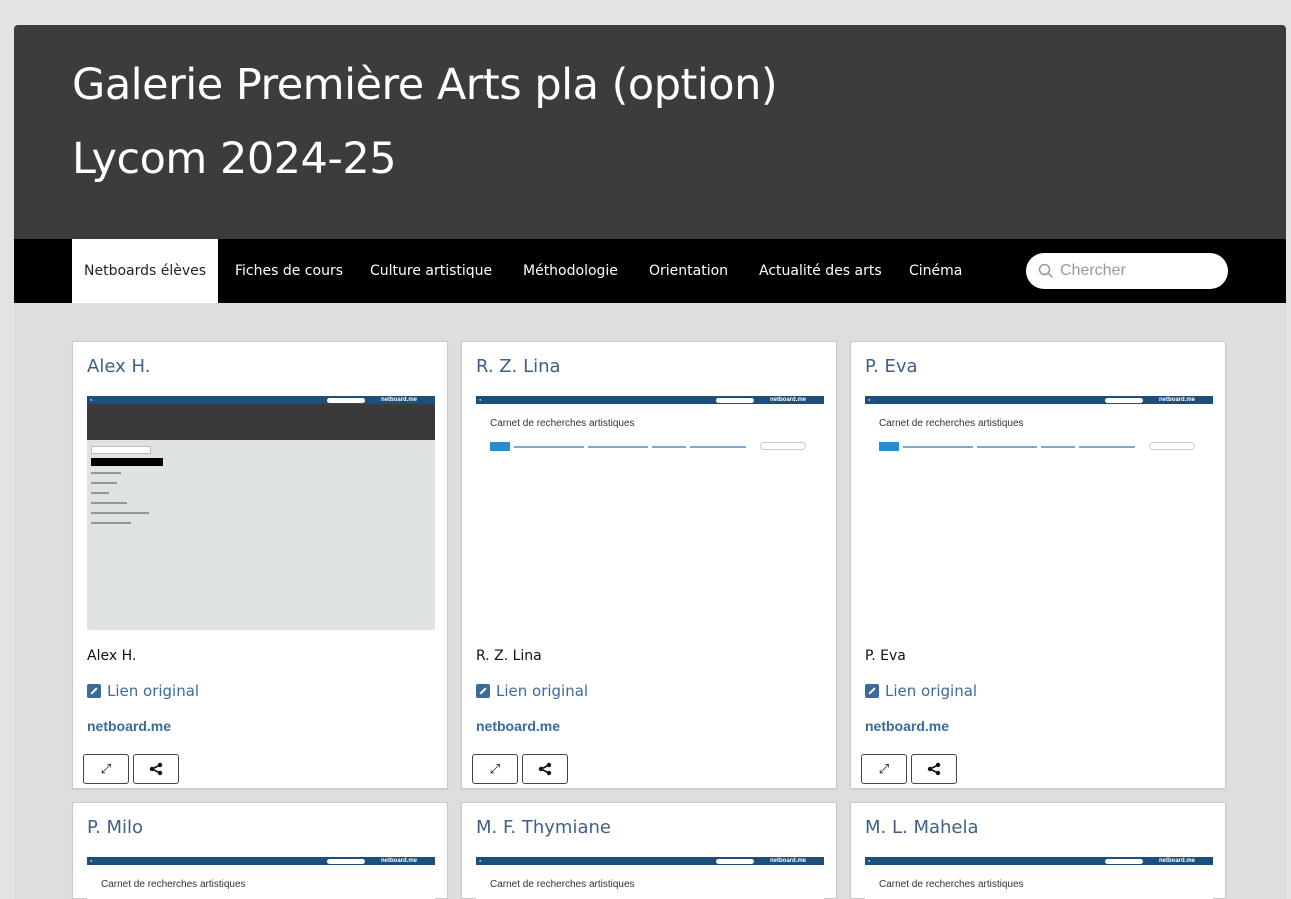 The height and width of the screenshot is (899, 1291). Describe the element at coordinates (543, 827) in the screenshot. I see `card-title: M. F. Thymiane` at that location.